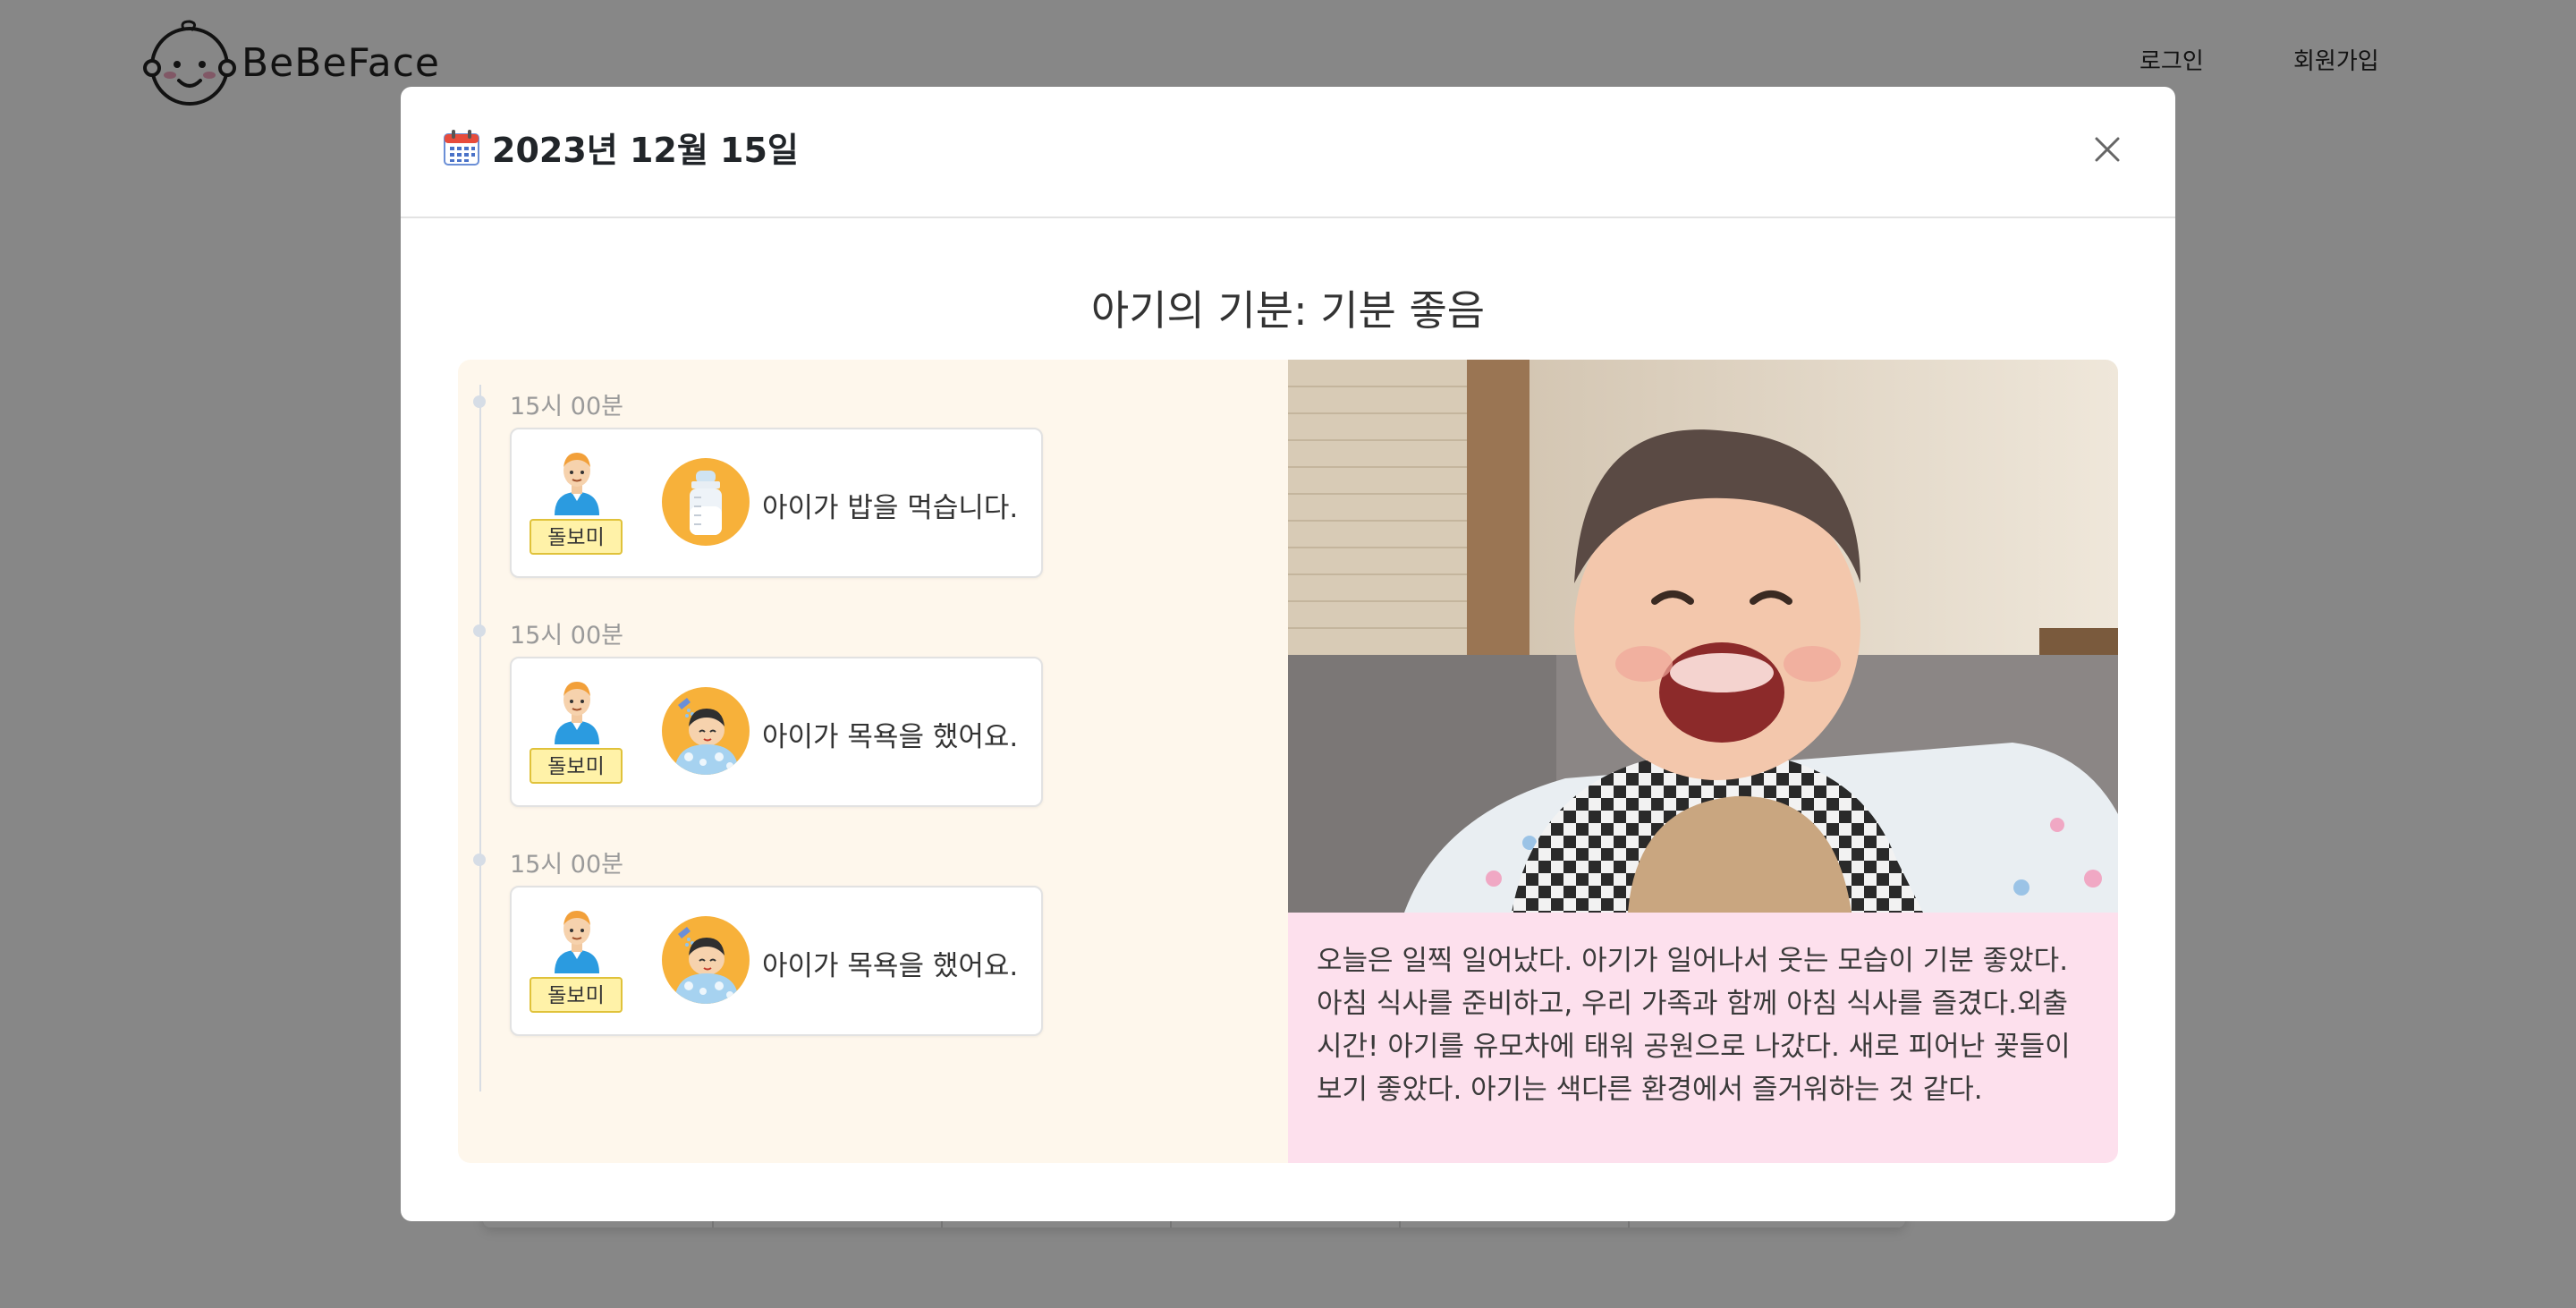  What do you see at coordinates (645, 150) in the screenshot?
I see `modal-date-text: 2023년 12월 15일` at bounding box center [645, 150].